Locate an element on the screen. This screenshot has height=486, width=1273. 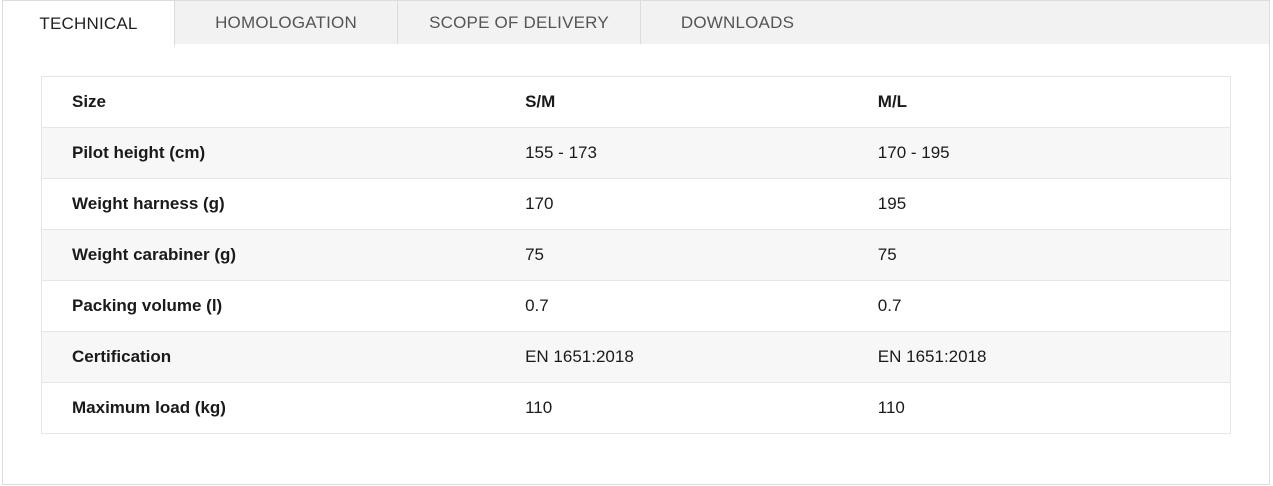
row-value-ml: 0.7 is located at coordinates (1054, 306).